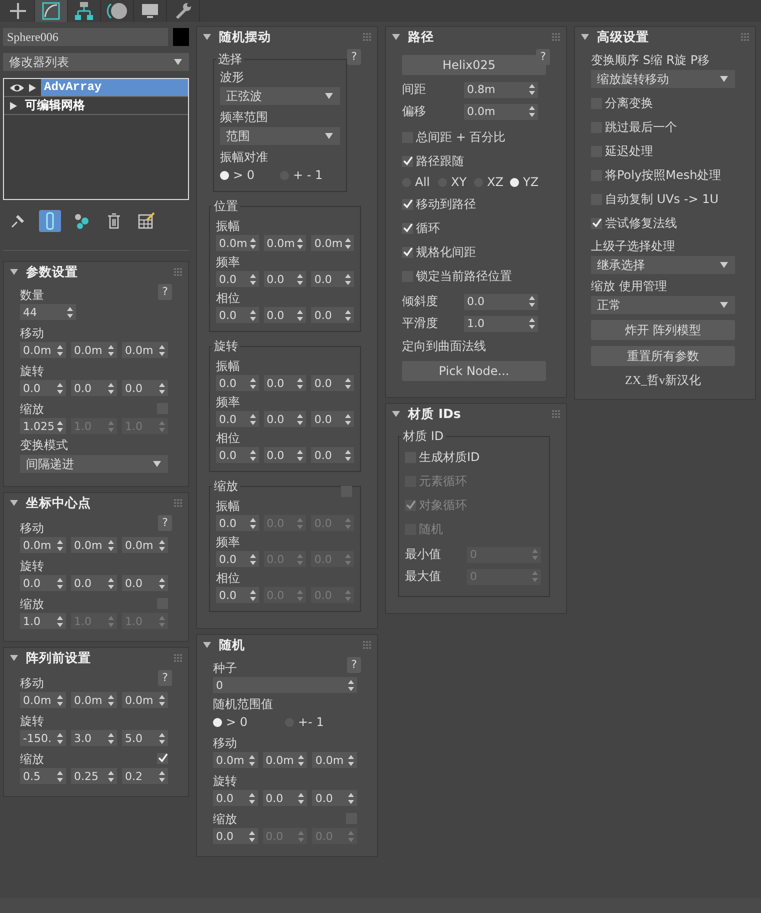 Image resolution: width=761 pixels, height=913 pixels. I want to click on rollout-title: 阵列前设置, so click(96, 658).